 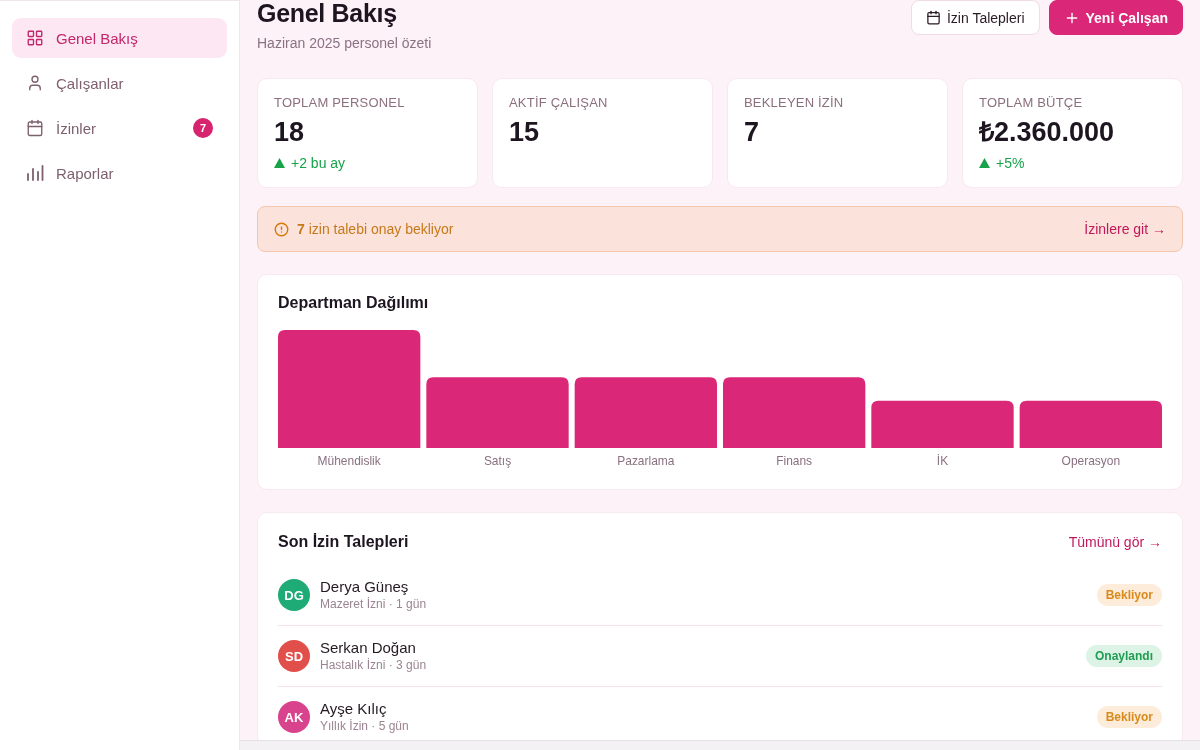 I want to click on axis-label: Satış, so click(x=497, y=461).